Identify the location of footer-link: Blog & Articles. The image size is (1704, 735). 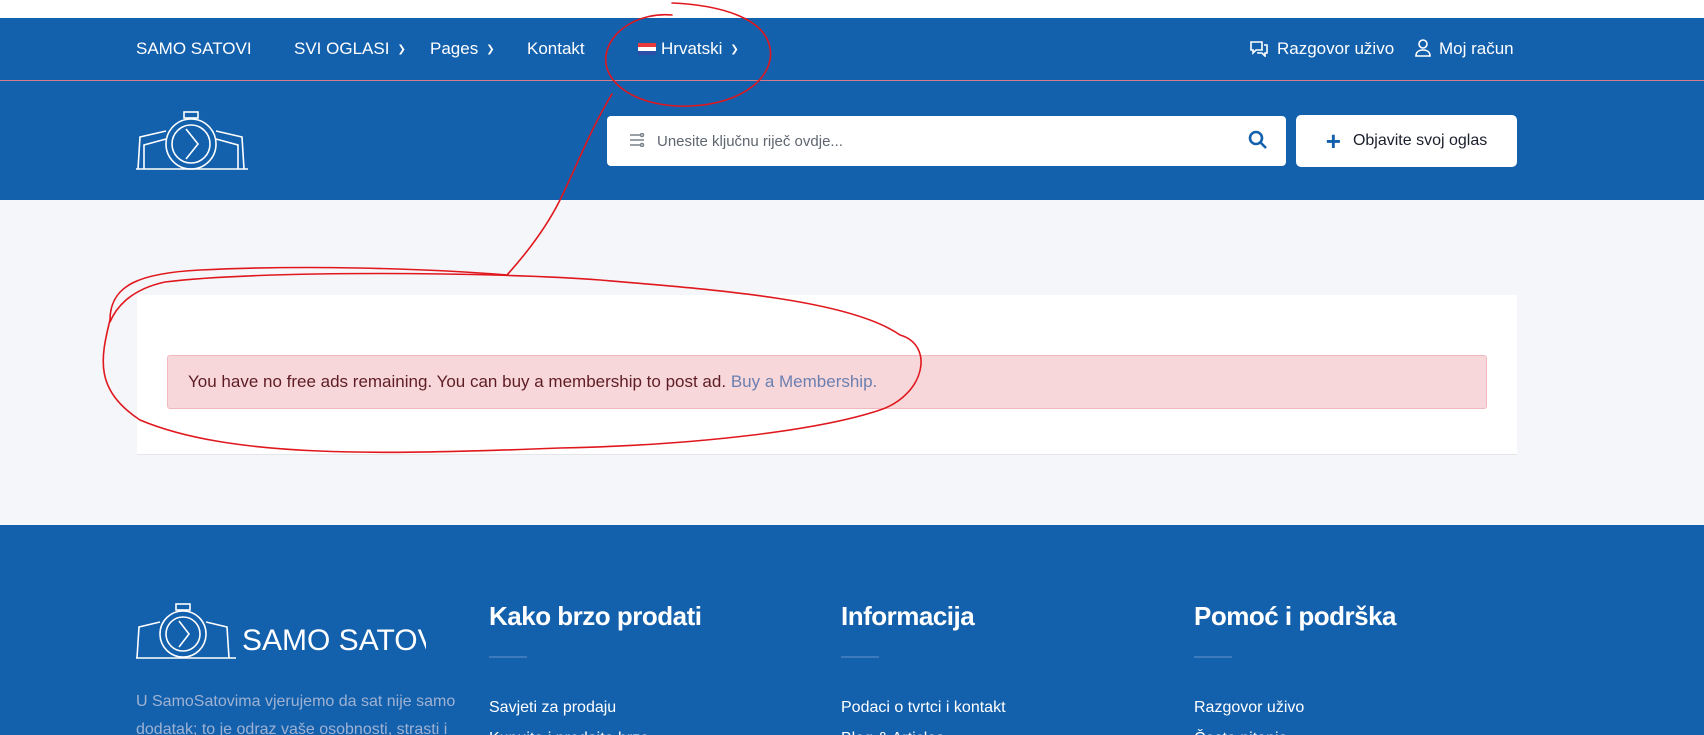
(991, 729).